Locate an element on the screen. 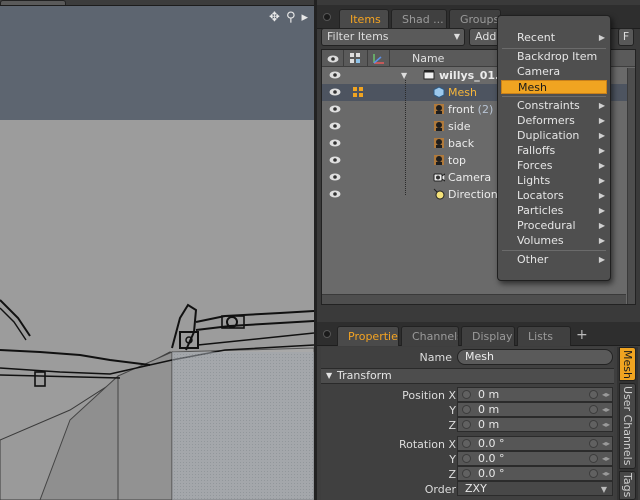  transform-section-header: ▼ Transform is located at coordinates (467, 376).